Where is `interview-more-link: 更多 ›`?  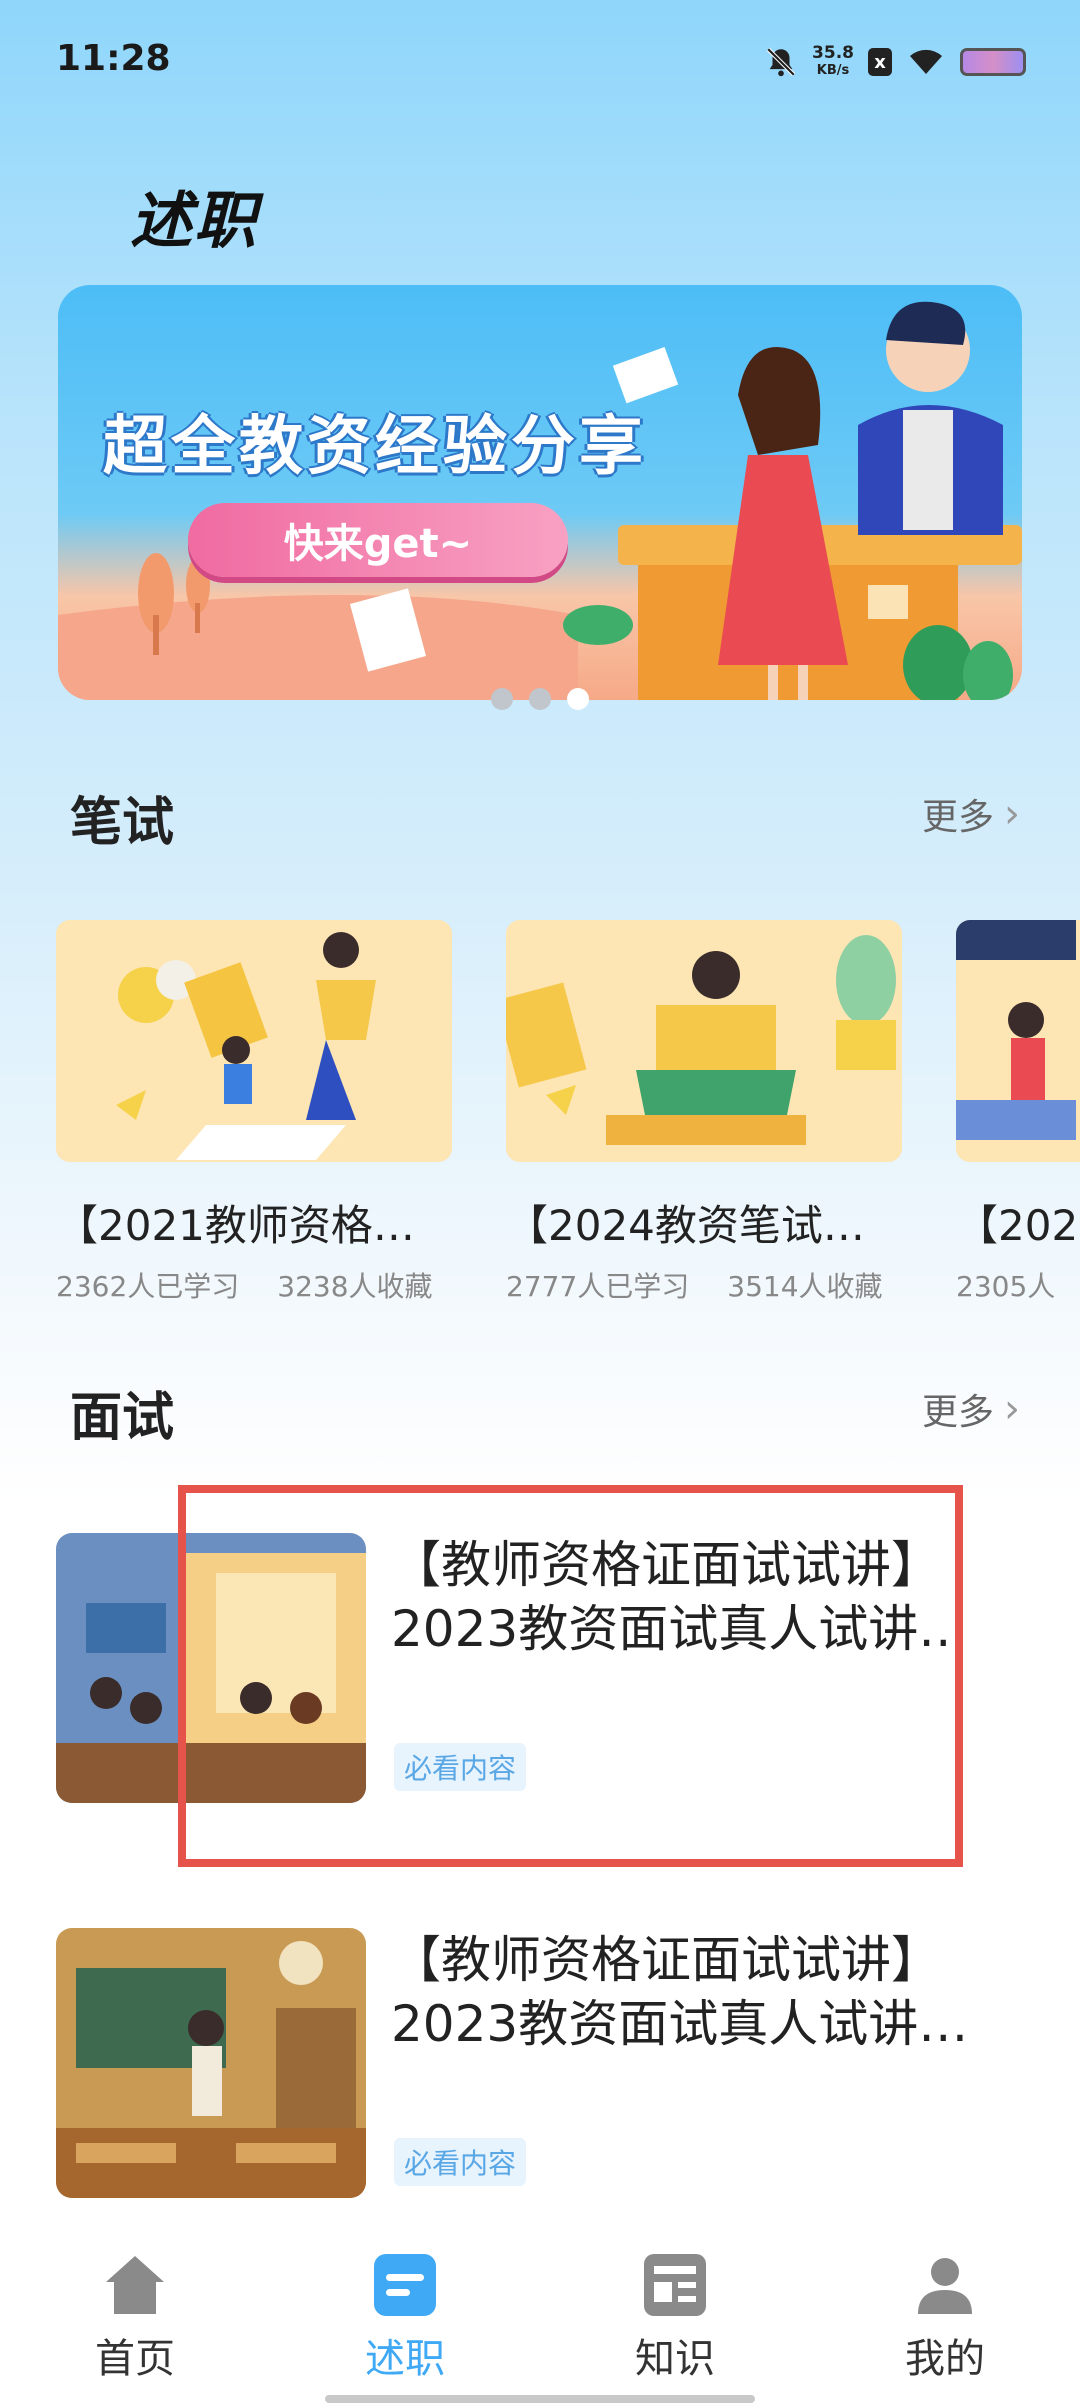 interview-more-link: 更多 › is located at coordinates (971, 1409).